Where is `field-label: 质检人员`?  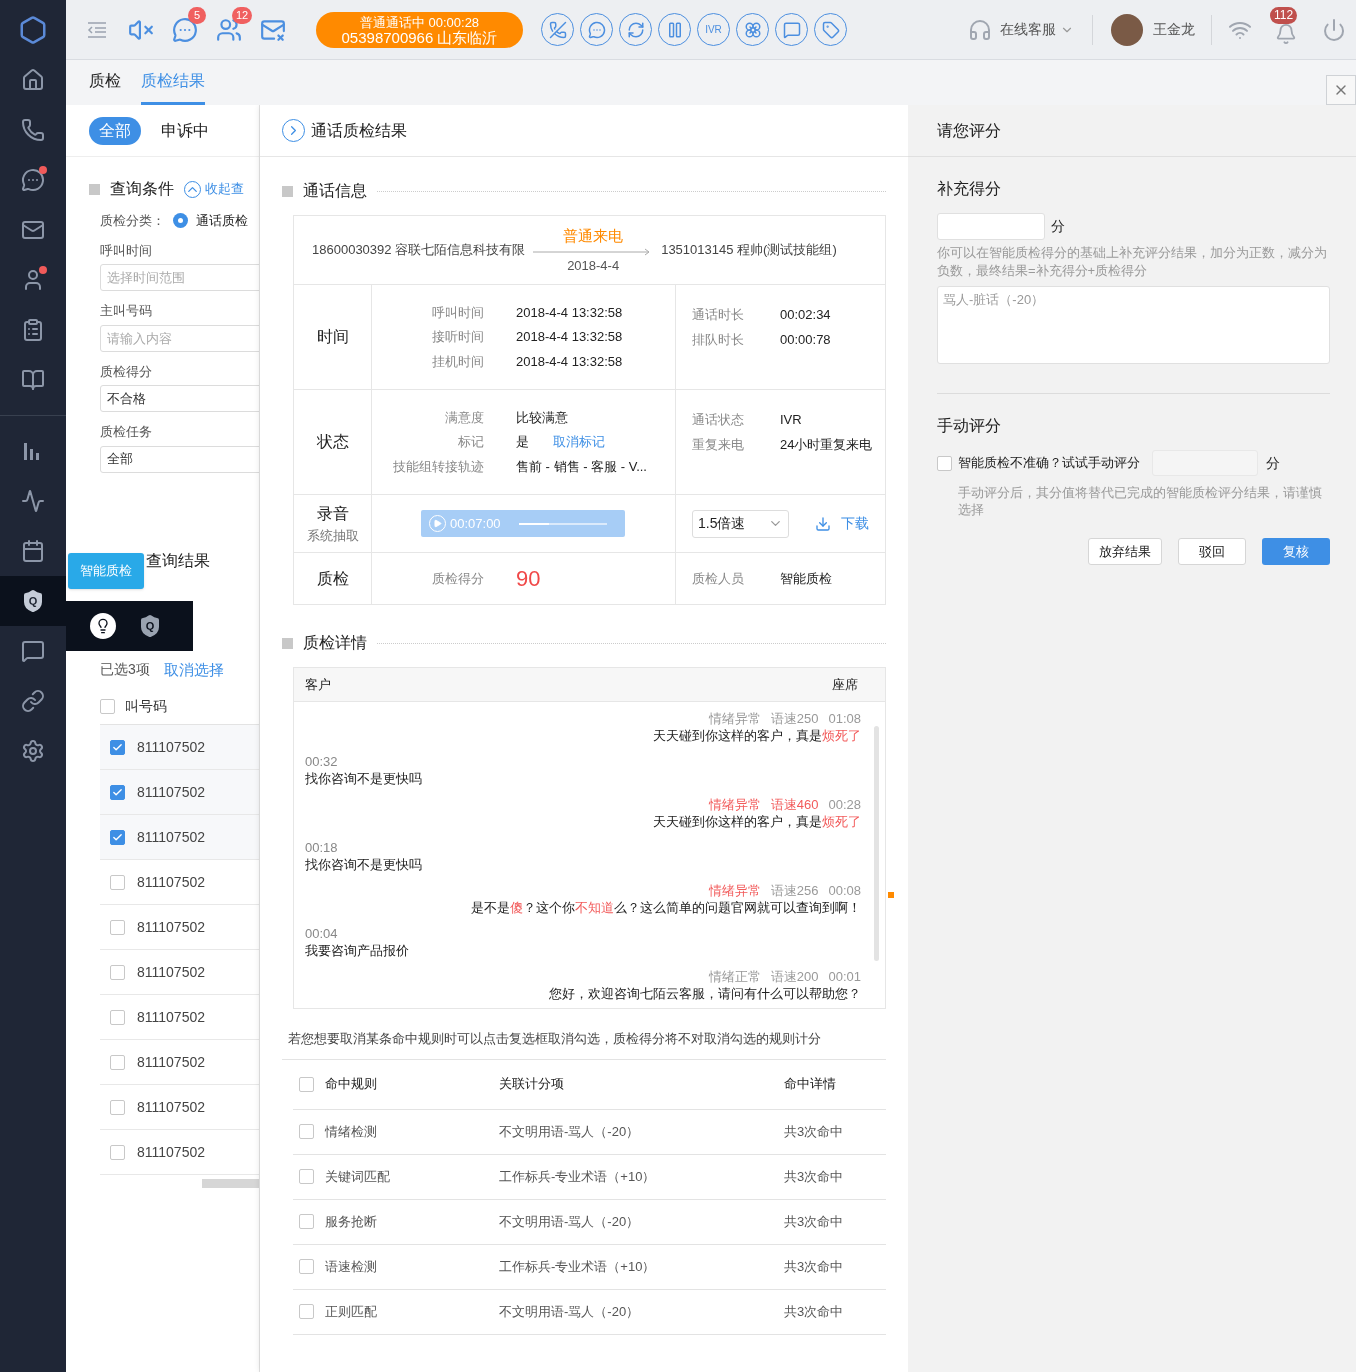 field-label: 质检人员 is located at coordinates (718, 578).